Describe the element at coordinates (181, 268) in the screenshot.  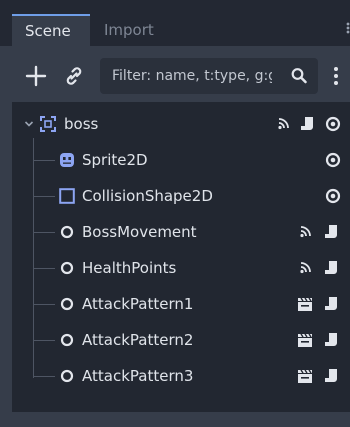
I see `tree-item-healthpoints: HealthPoints` at that location.